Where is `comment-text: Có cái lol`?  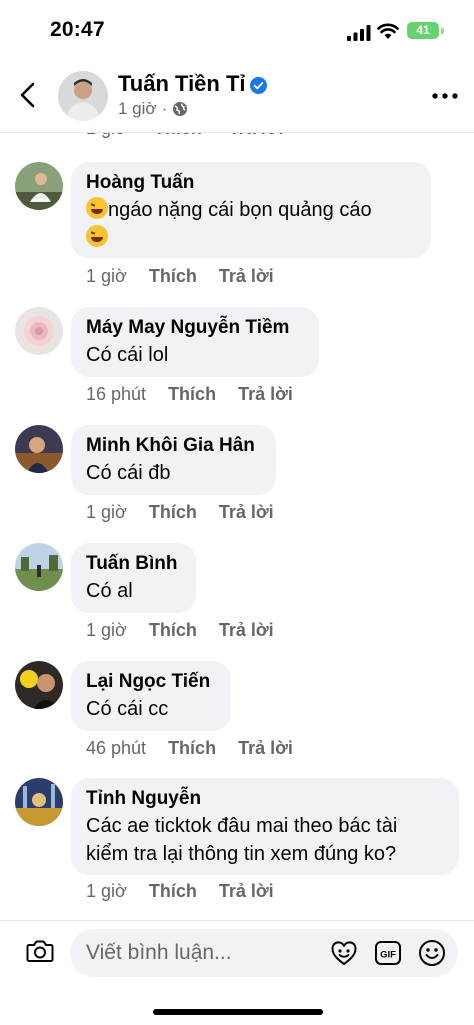 comment-text: Có cái lol is located at coordinates (127, 355).